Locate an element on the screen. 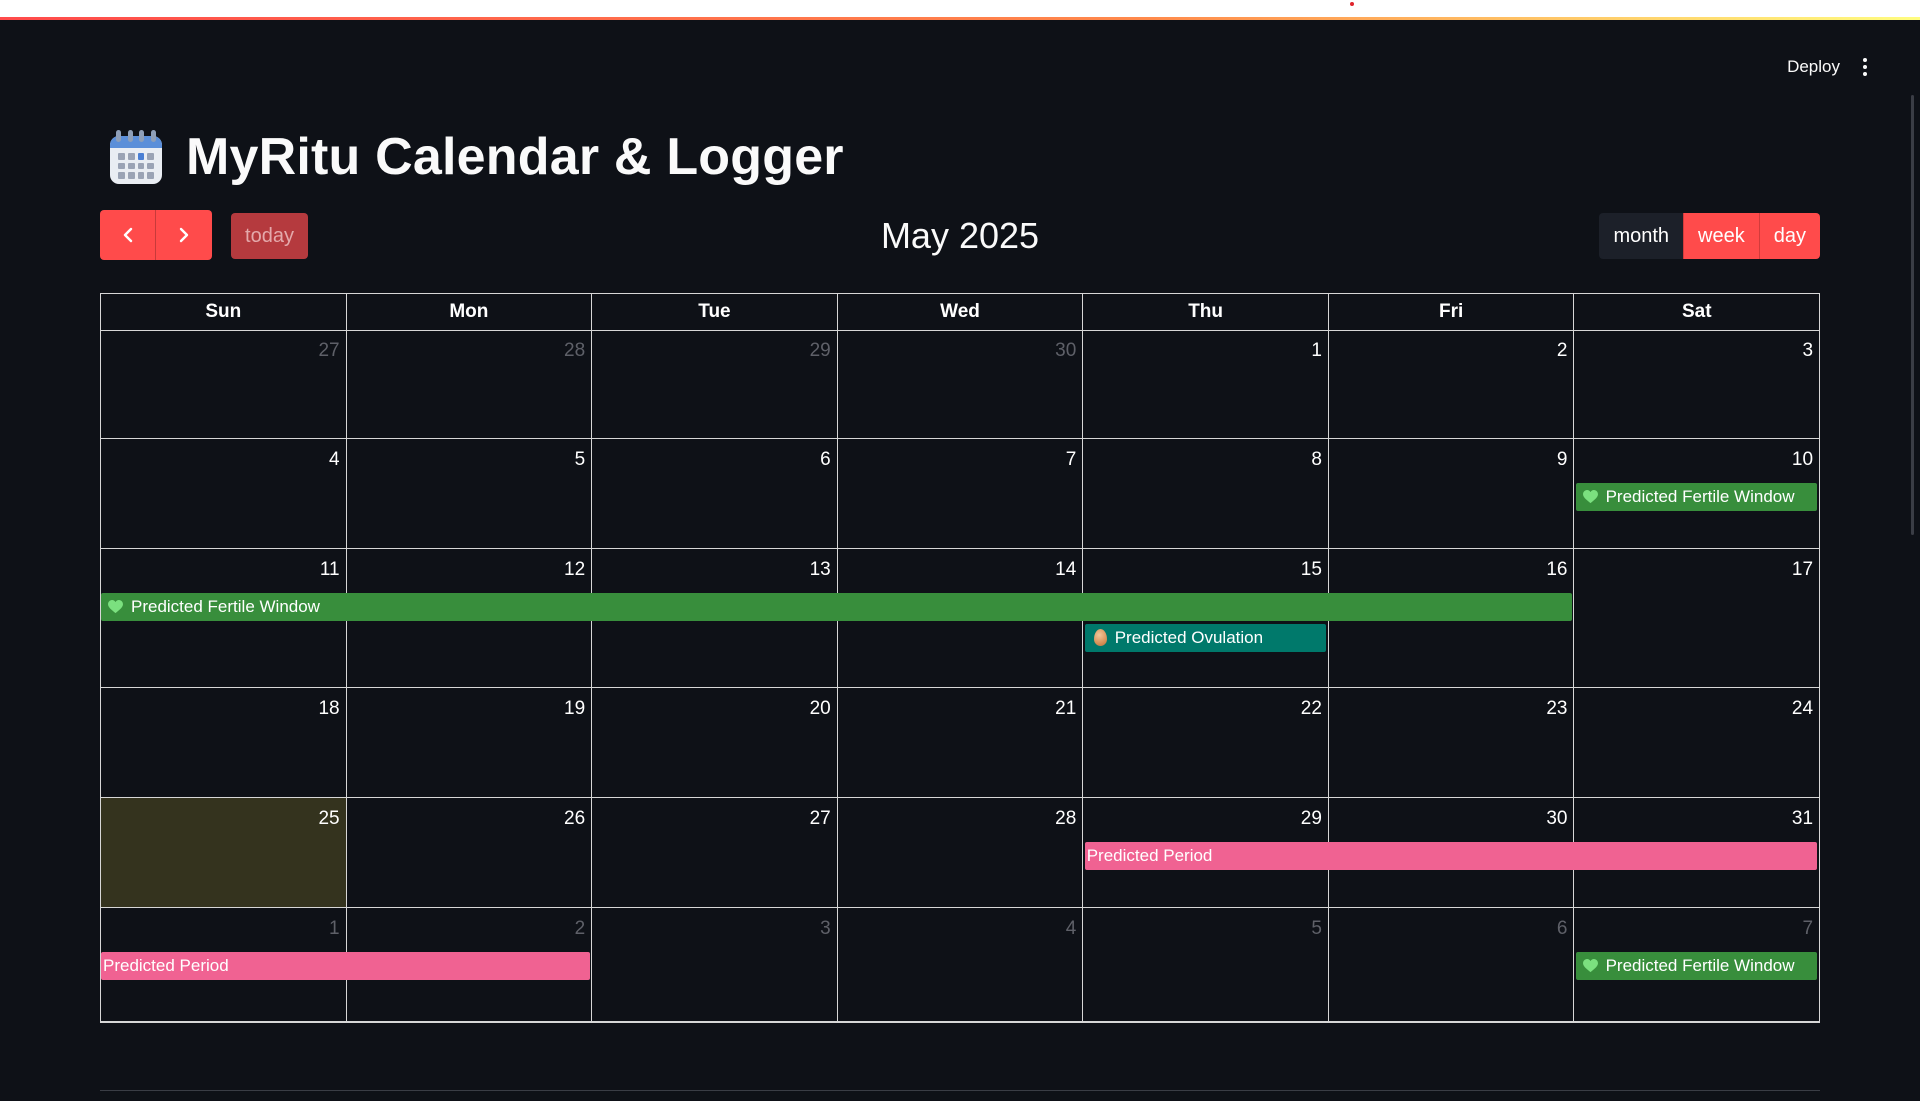 This screenshot has width=1920, height=1101. deploy-button: Deploy is located at coordinates (1813, 67).